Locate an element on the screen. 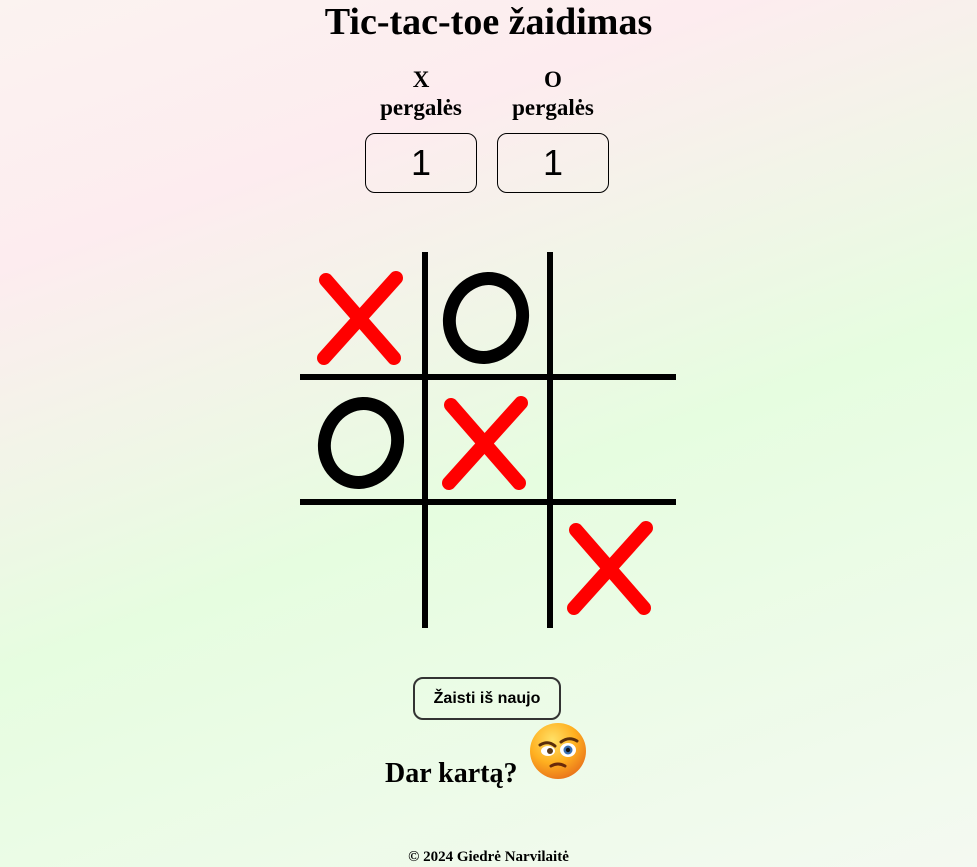  play-again-prompt: Dar kartą? is located at coordinates (451, 773).